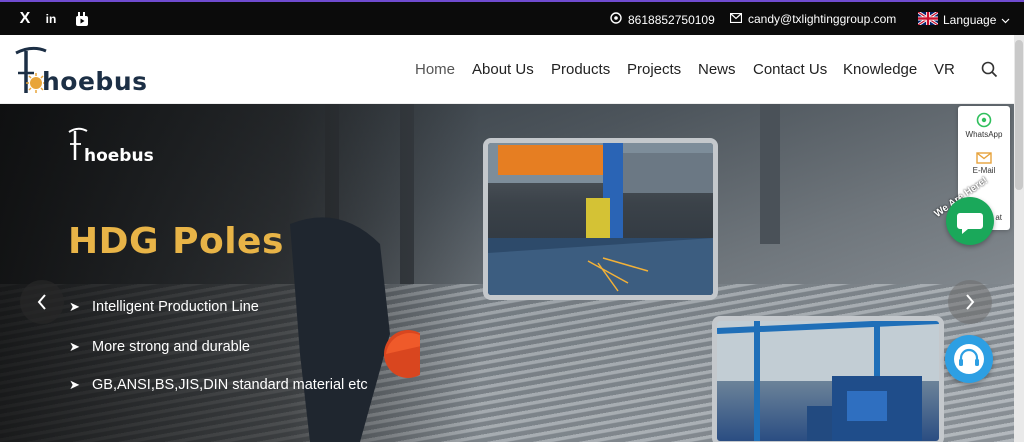 This screenshot has height=442, width=1024. What do you see at coordinates (970, 20) in the screenshot?
I see `language-label: Language` at bounding box center [970, 20].